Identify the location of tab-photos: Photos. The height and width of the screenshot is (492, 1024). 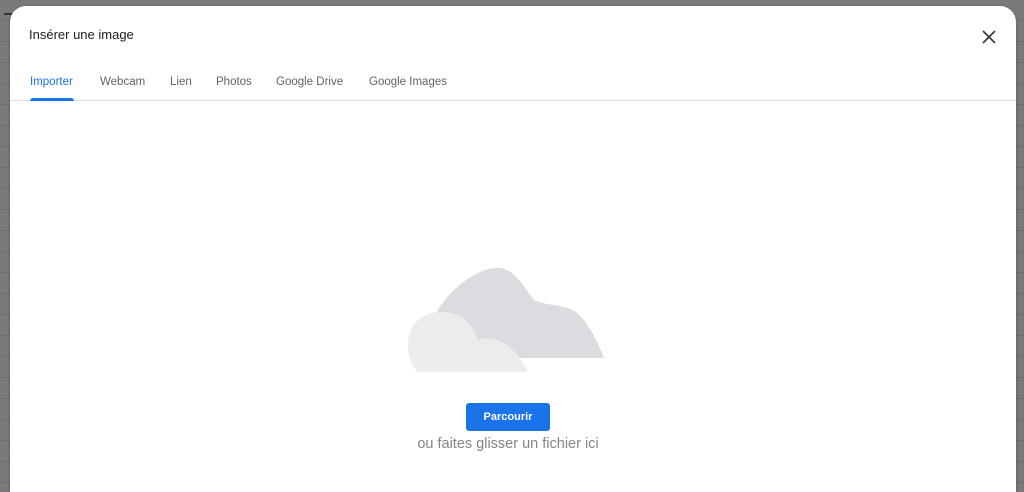
(234, 82).